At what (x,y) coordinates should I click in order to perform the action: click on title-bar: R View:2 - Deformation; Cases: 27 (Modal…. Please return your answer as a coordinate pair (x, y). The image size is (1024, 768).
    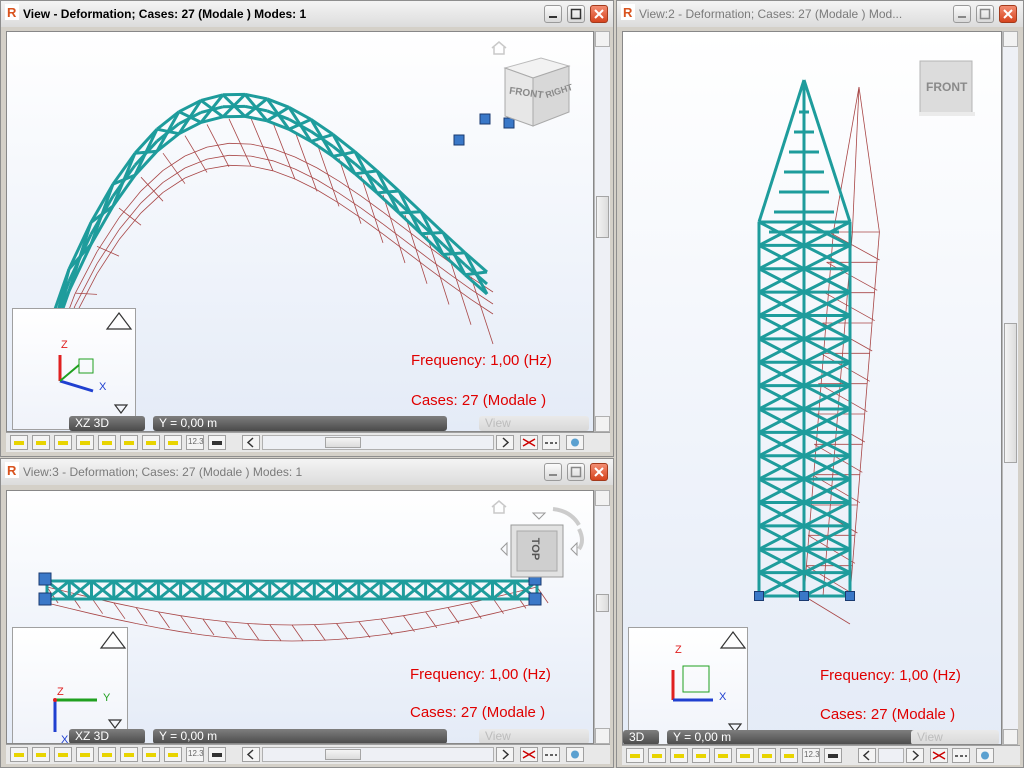
    Looking at the image, I should click on (820, 14).